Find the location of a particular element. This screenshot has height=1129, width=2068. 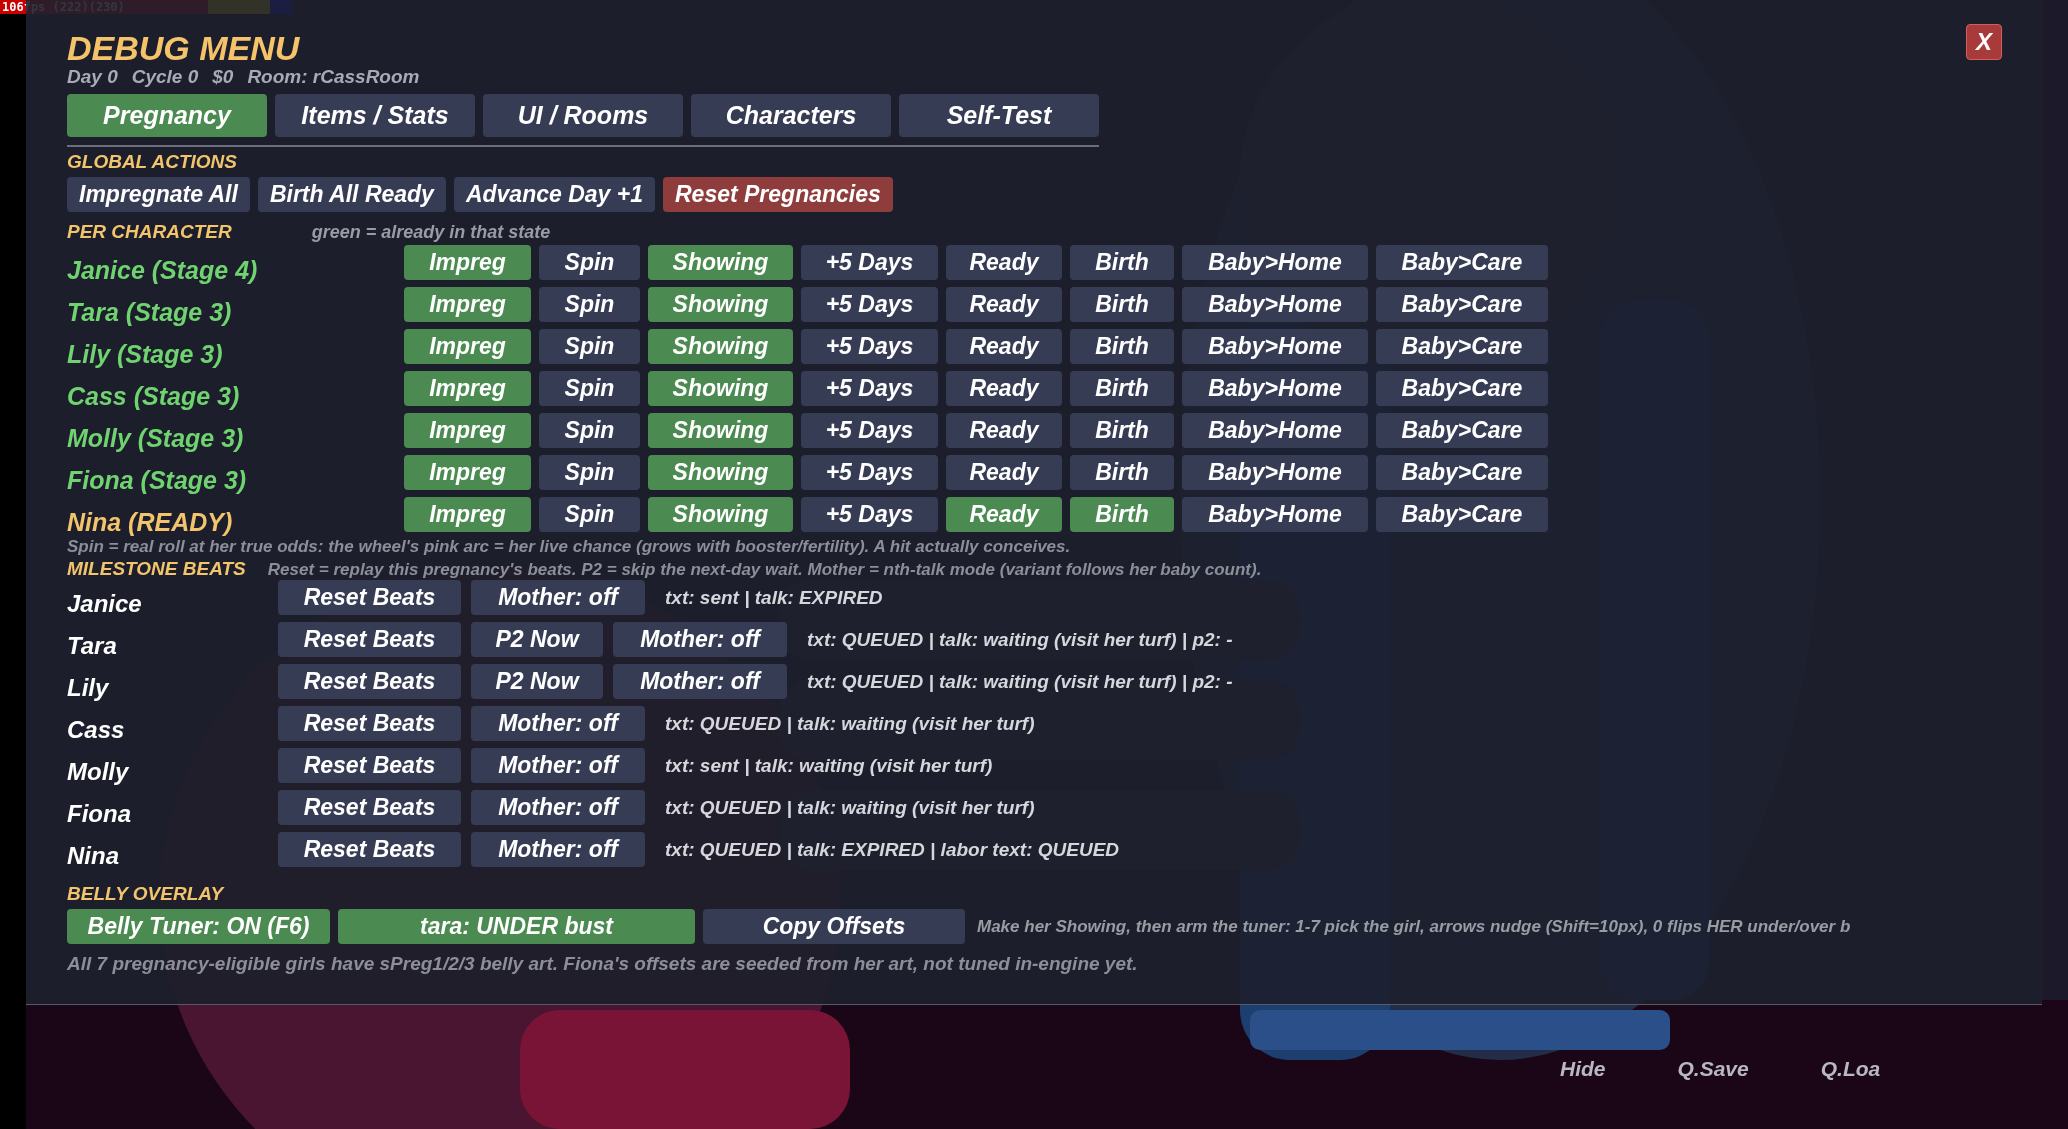

action-button: Advance Day +1 is located at coordinates (554, 194).